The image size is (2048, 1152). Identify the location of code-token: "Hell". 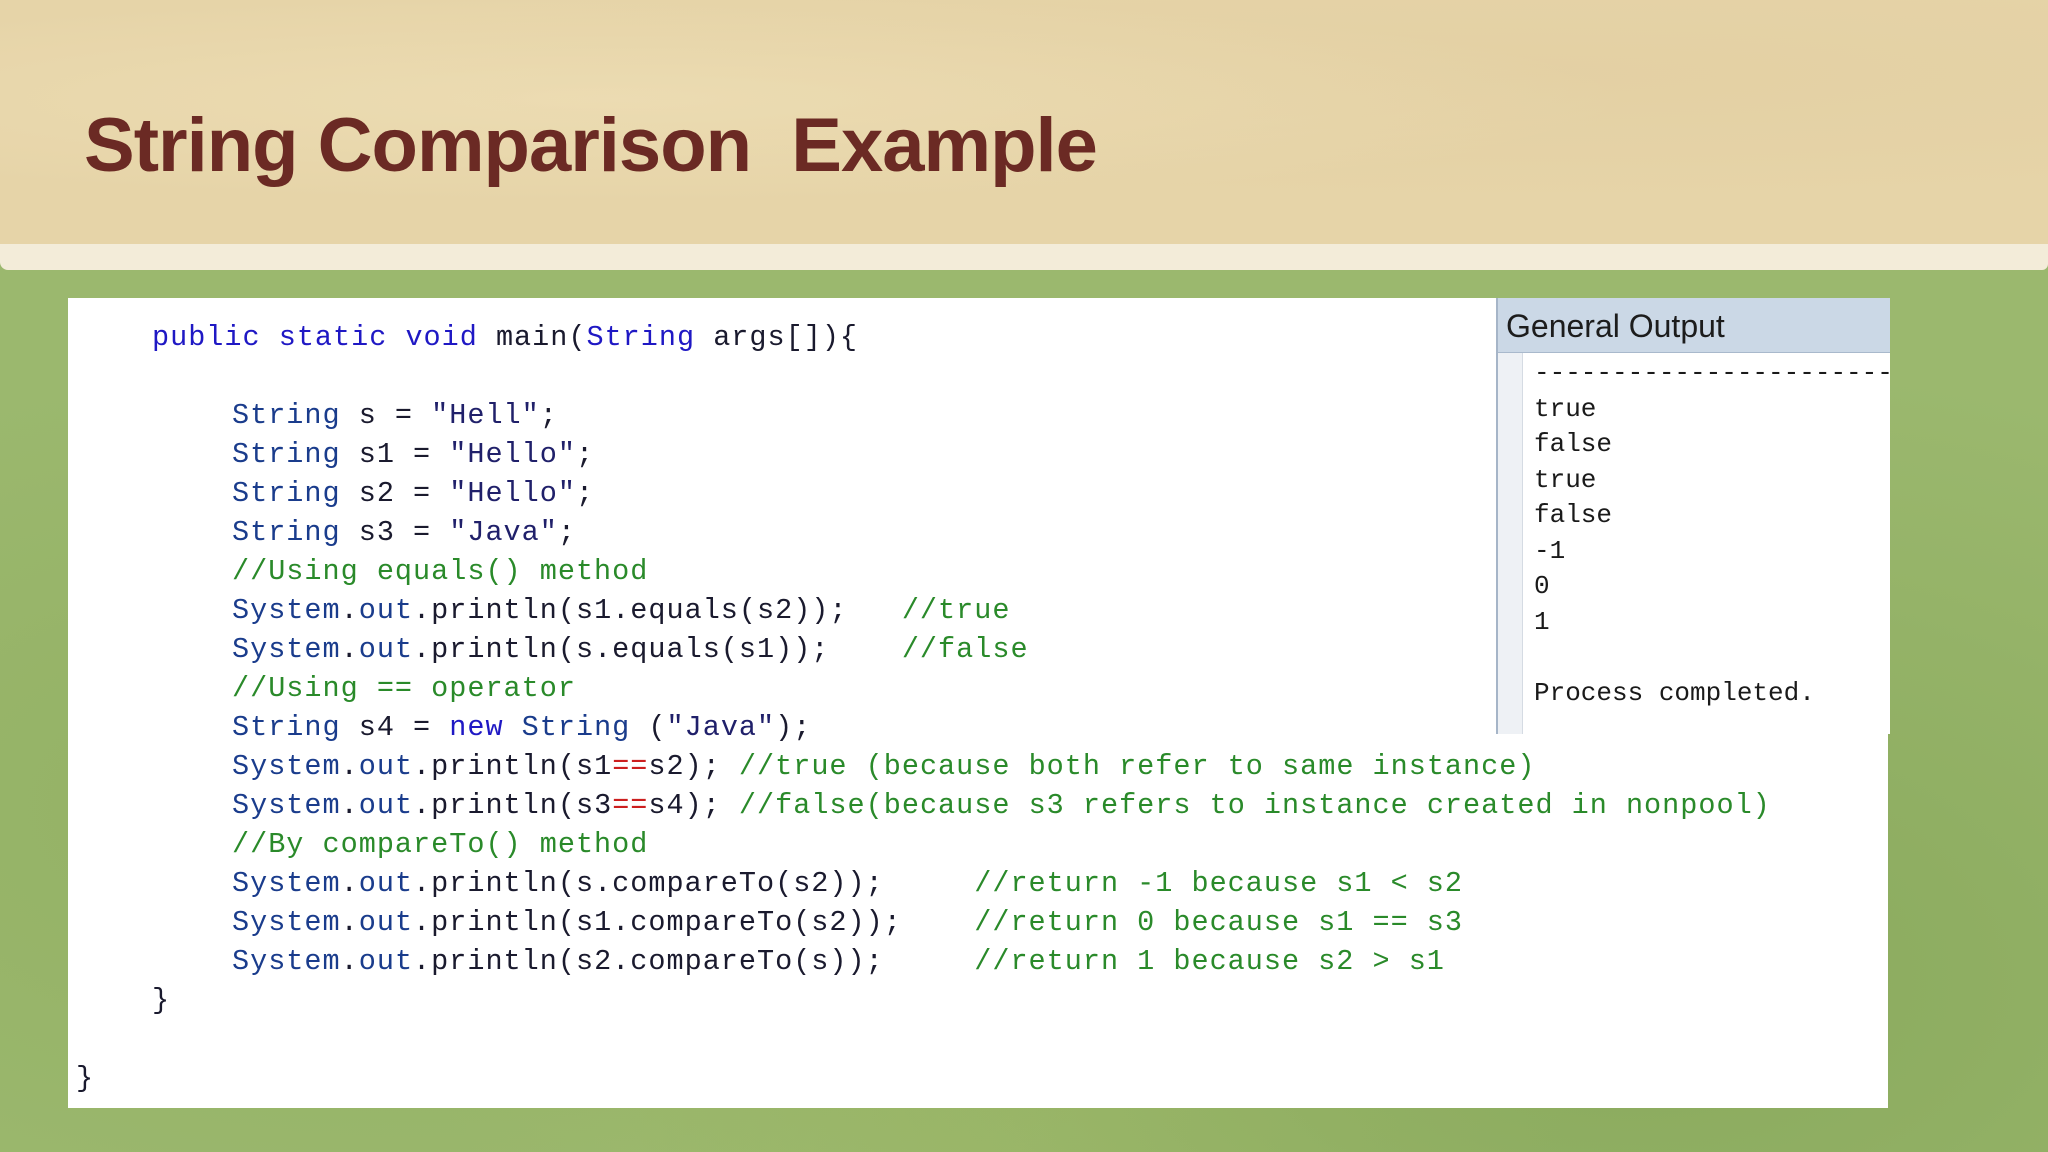
(485, 415).